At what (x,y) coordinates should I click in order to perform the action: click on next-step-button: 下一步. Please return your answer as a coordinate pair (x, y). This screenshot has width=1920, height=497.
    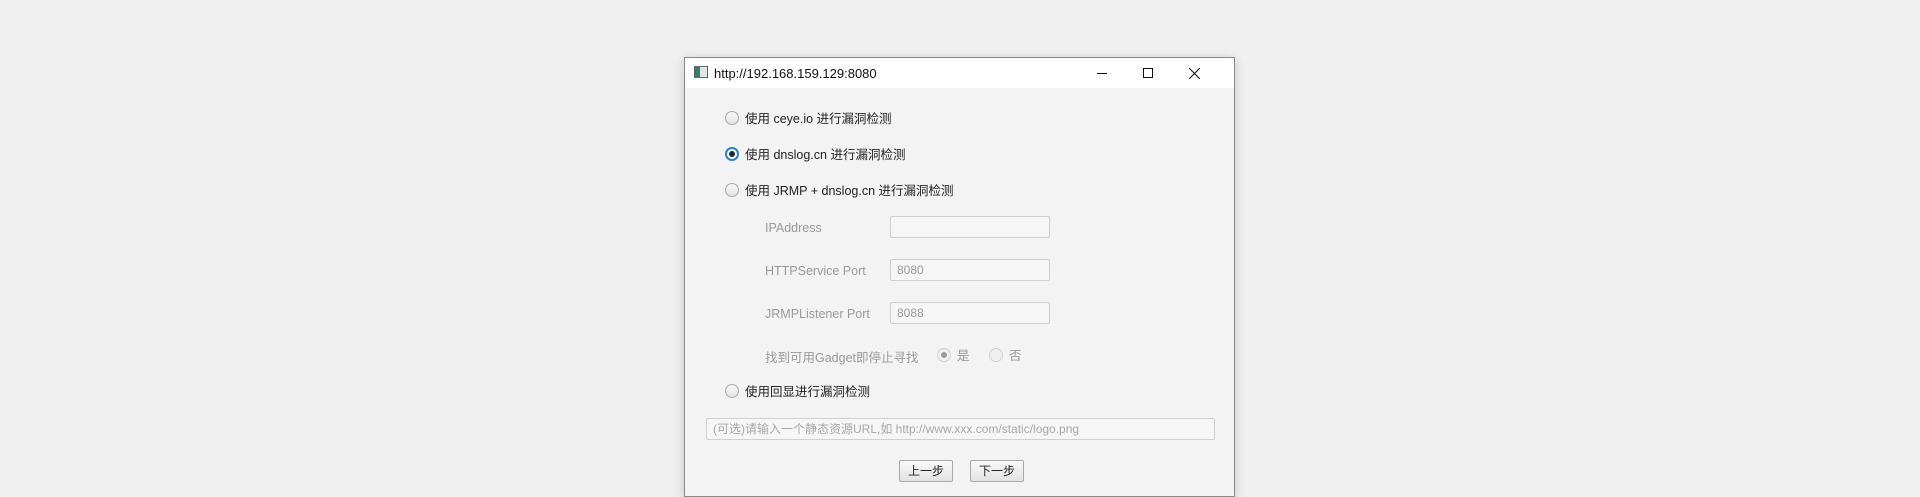
    Looking at the image, I should click on (997, 471).